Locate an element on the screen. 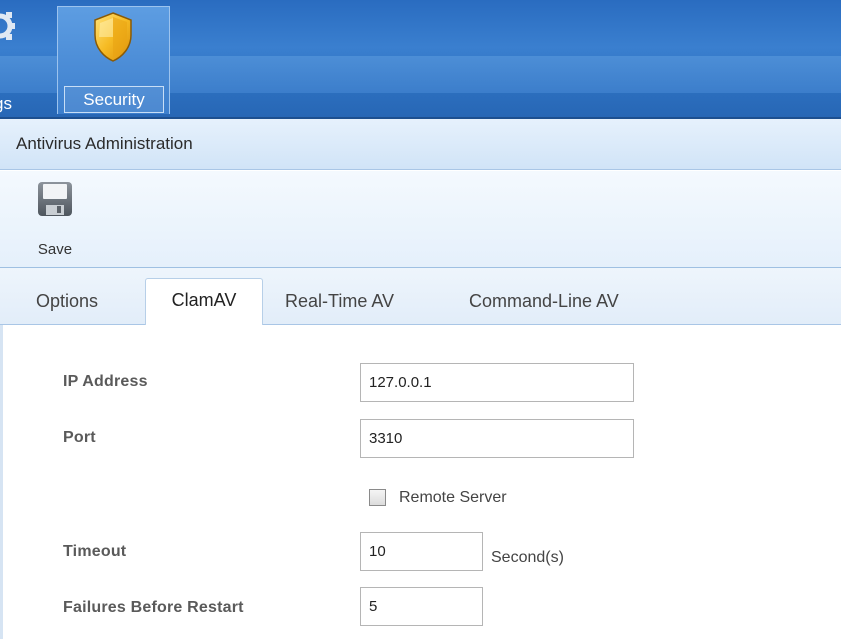  timeout-input is located at coordinates (421, 551).